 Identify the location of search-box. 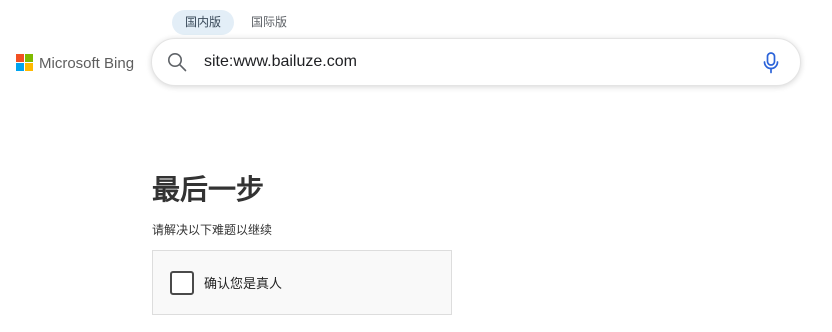
(476, 62).